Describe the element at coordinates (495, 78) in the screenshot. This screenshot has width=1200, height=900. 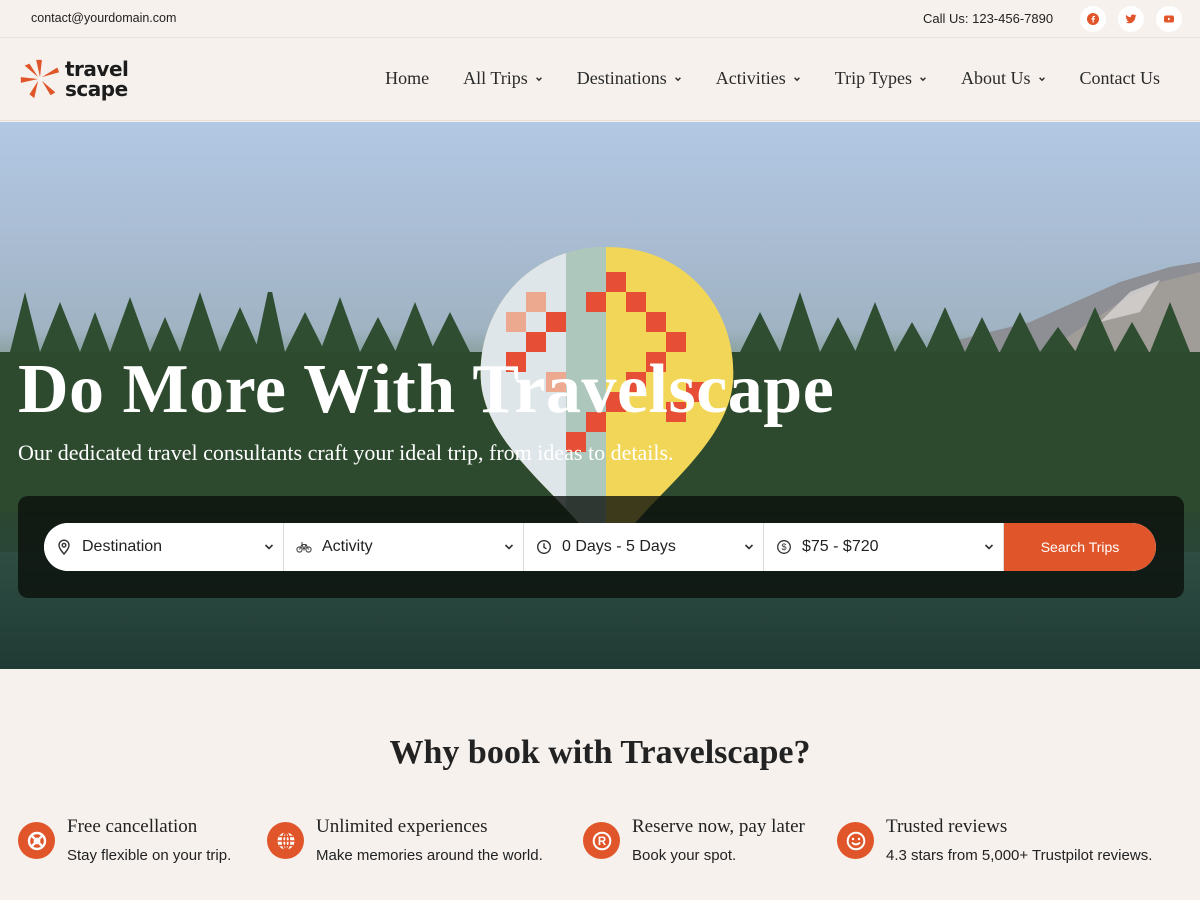
I see `nav-label: All Trips` at that location.